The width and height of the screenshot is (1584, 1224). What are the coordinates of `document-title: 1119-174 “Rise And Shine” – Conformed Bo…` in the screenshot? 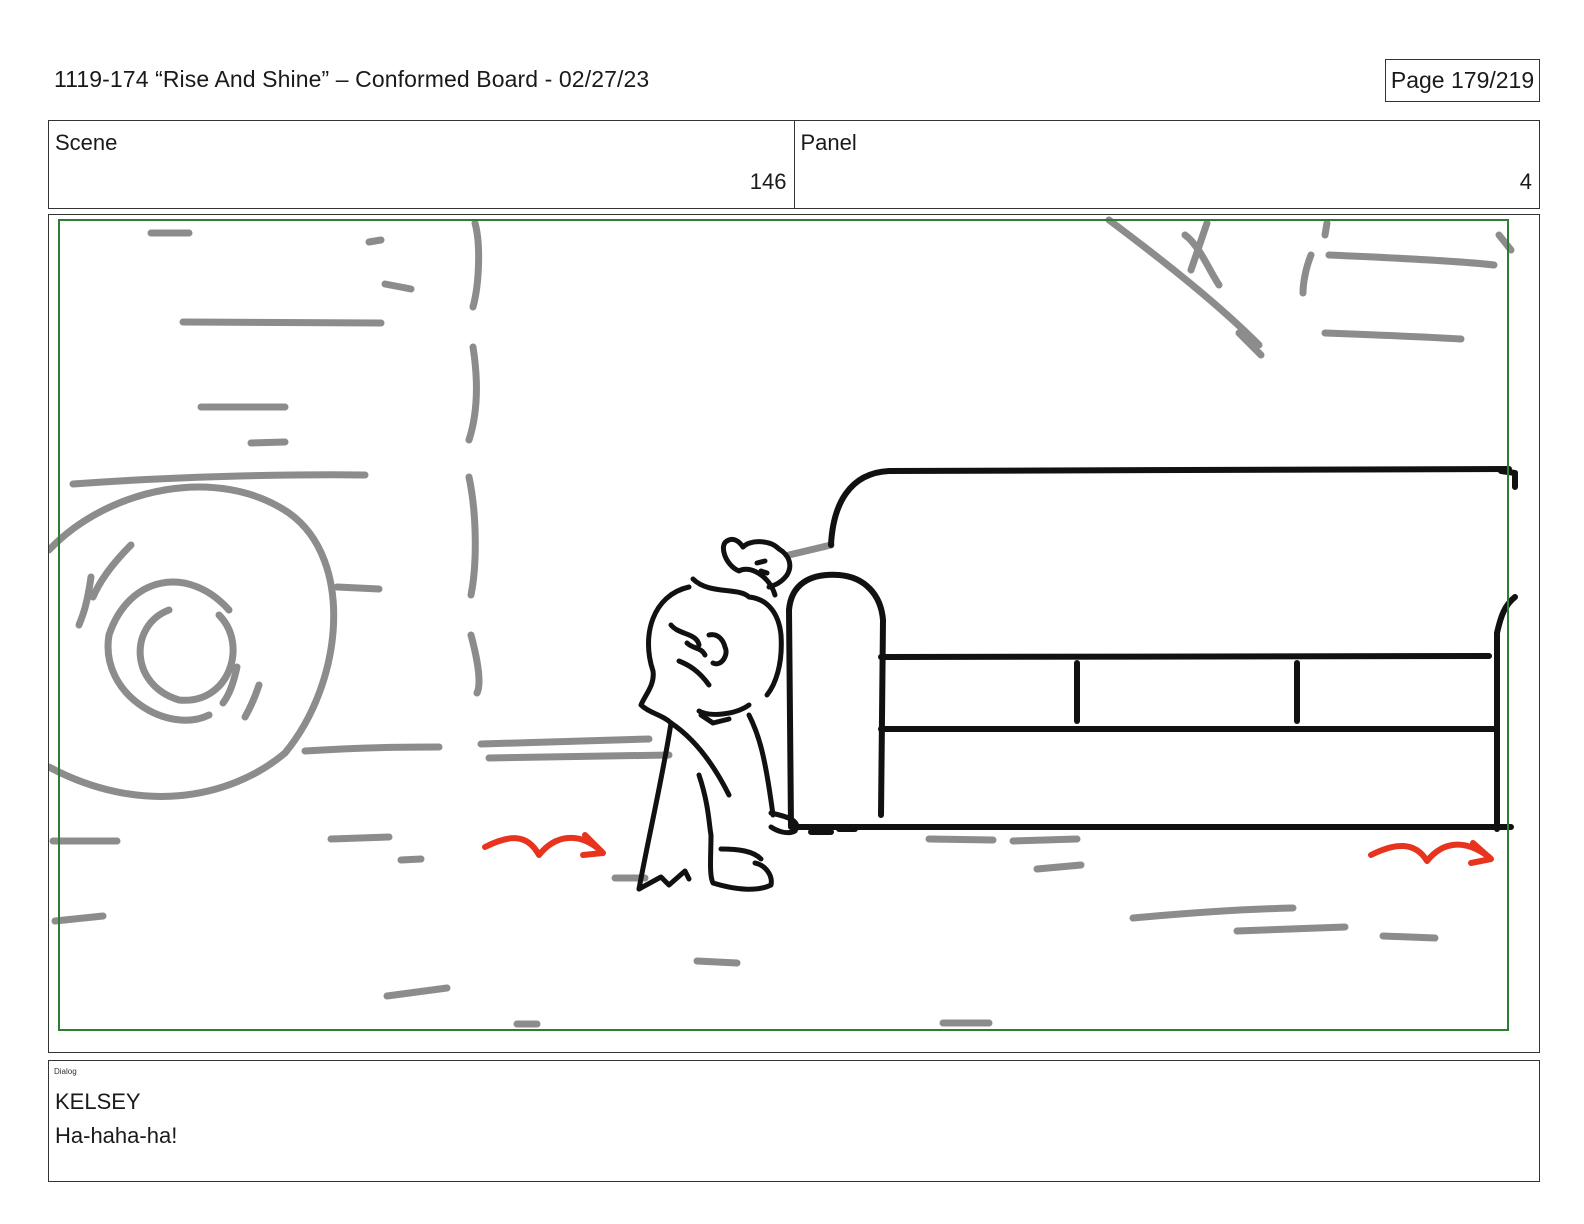 It's located at (352, 79).